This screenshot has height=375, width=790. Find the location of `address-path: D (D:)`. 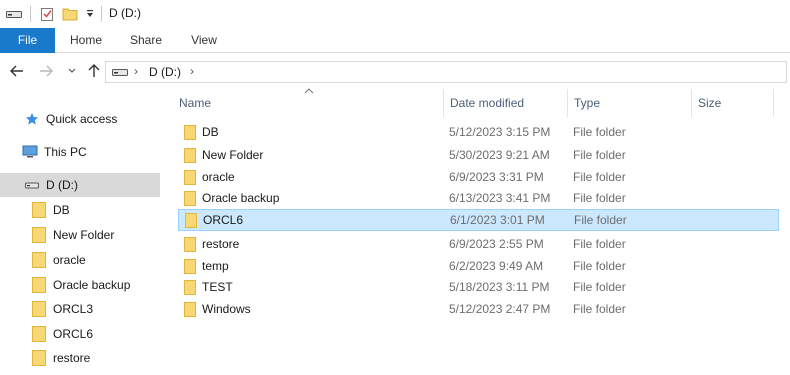

address-path: D (D:) is located at coordinates (165, 72).